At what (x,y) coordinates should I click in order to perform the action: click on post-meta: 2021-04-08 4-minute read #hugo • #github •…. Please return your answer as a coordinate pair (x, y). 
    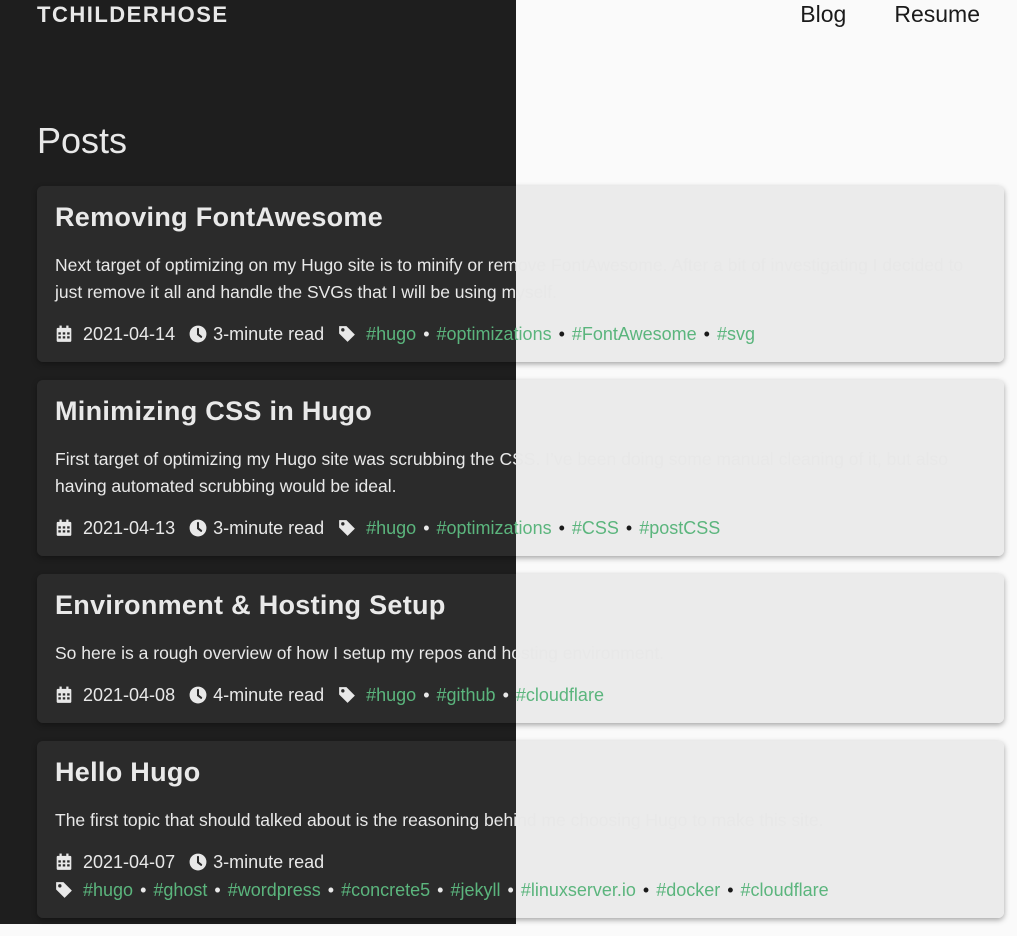
    Looking at the image, I should click on (520, 695).